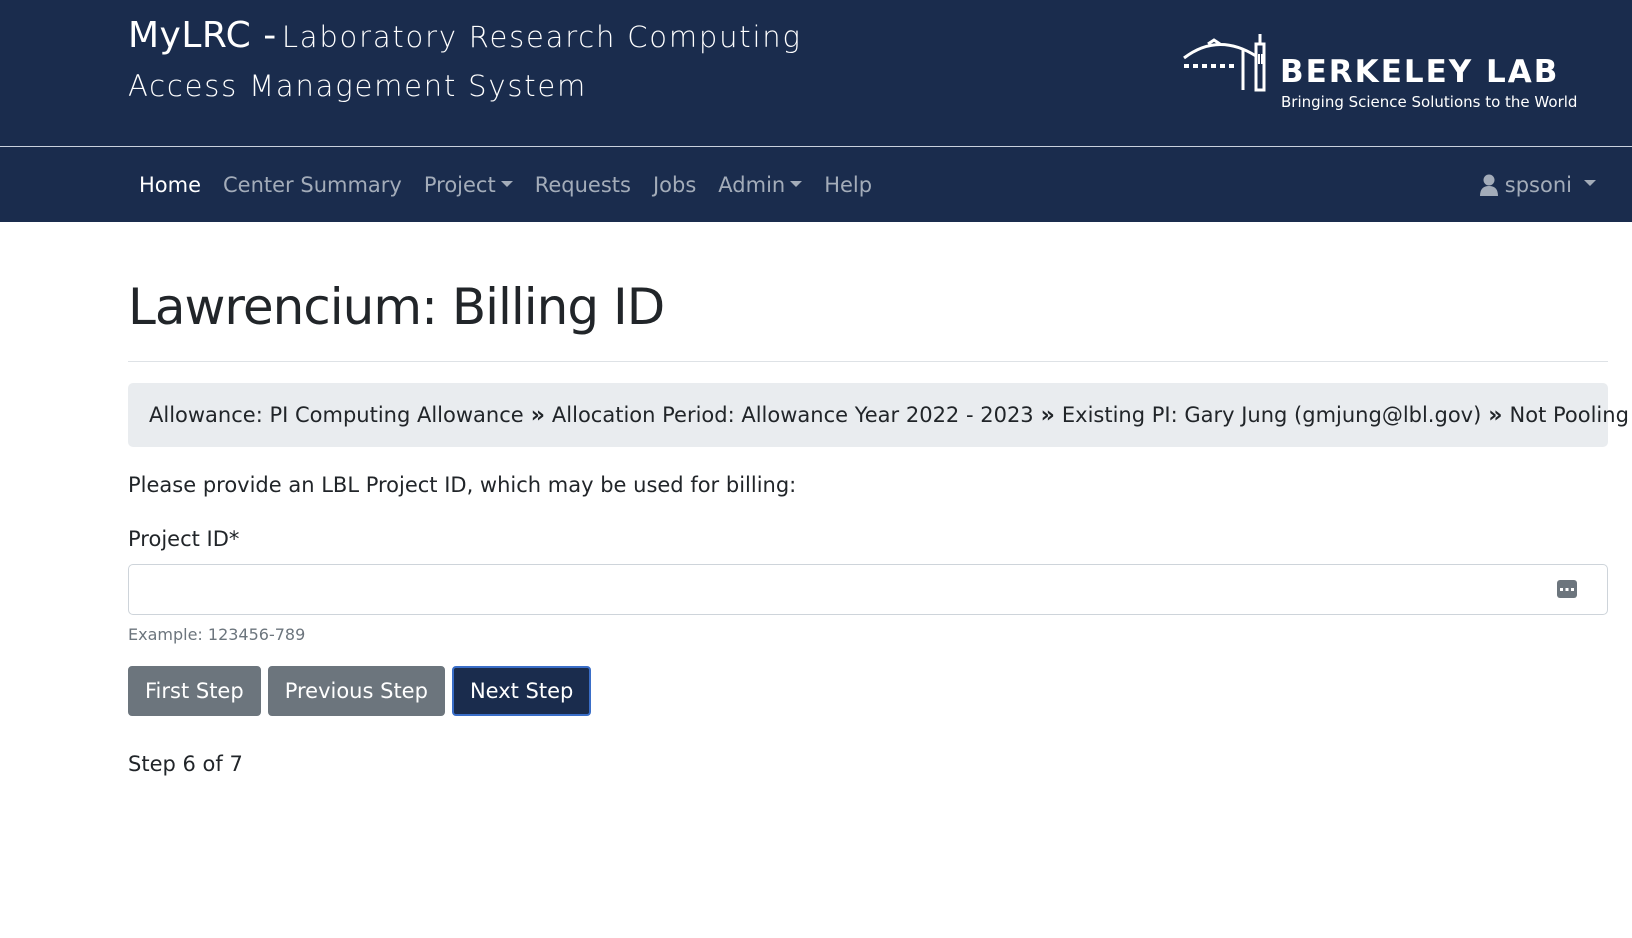 This screenshot has height=938, width=1632. I want to click on brand-subtitle-line2: Access Management System, so click(358, 86).